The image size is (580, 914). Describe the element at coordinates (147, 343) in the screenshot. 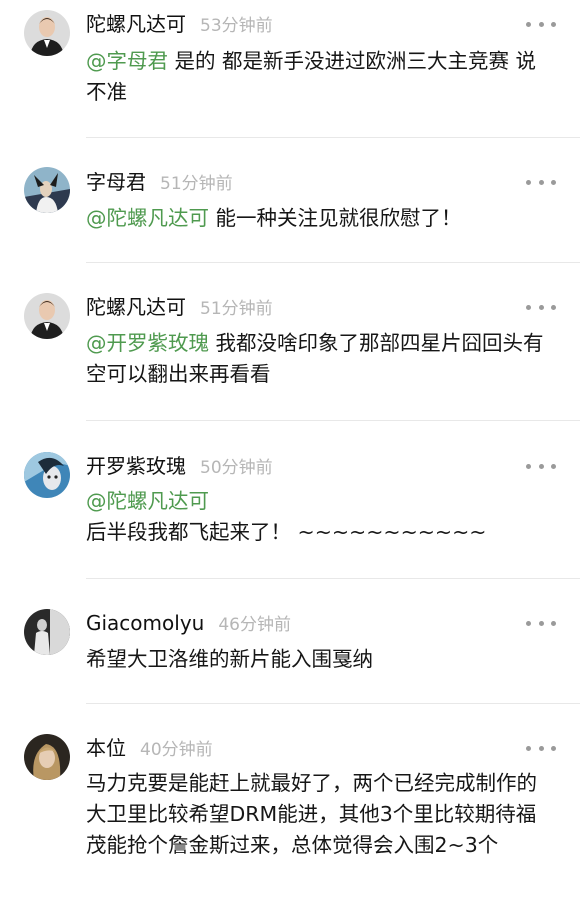

I see `mention-link: @开罗紫玫瑰` at that location.